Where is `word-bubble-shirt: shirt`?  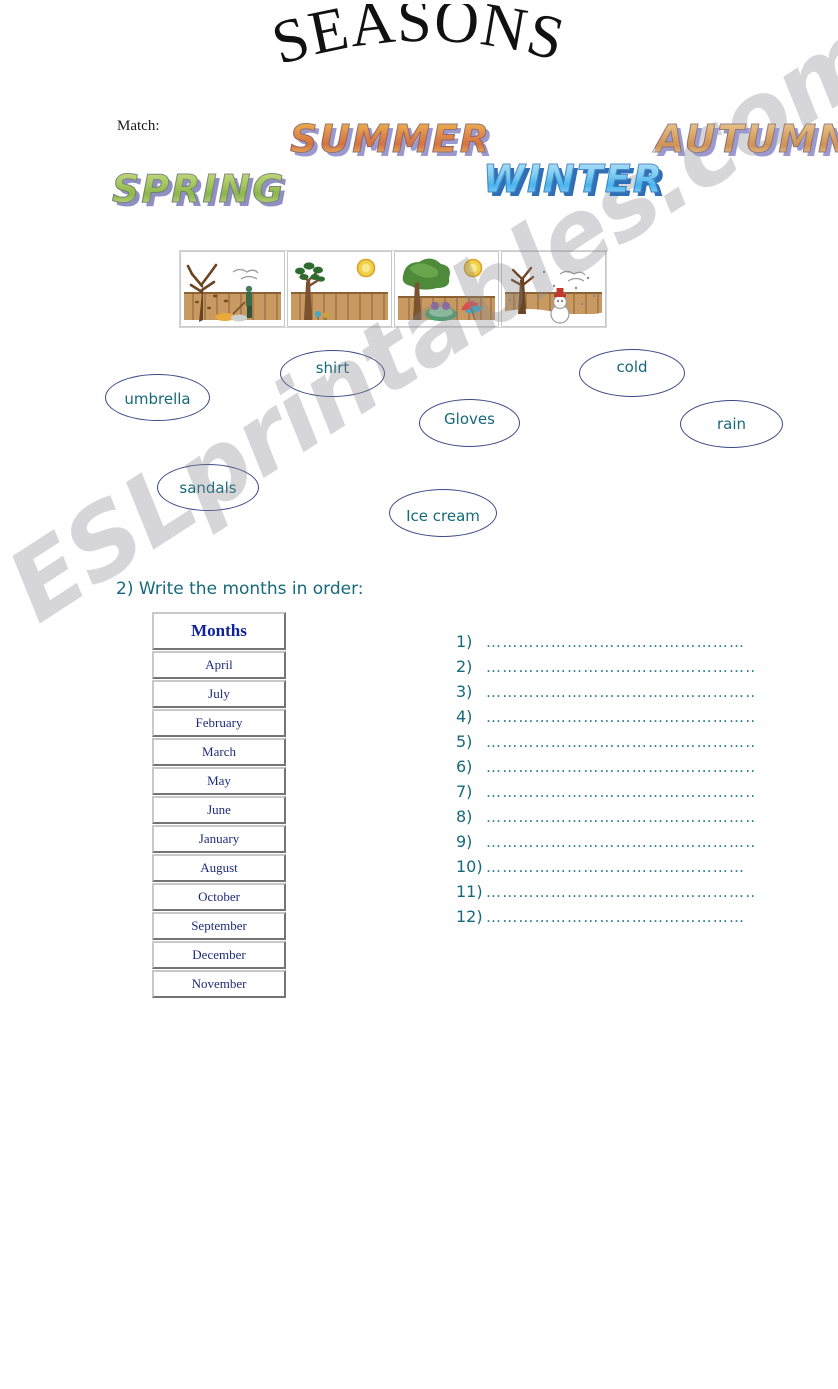
word-bubble-shirt: shirt is located at coordinates (332, 373).